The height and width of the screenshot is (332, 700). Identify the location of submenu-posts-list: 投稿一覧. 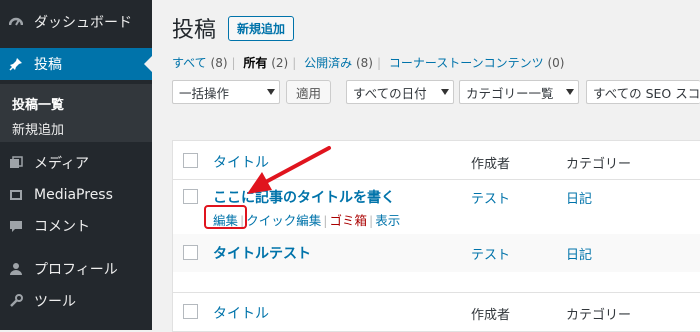
(38, 103).